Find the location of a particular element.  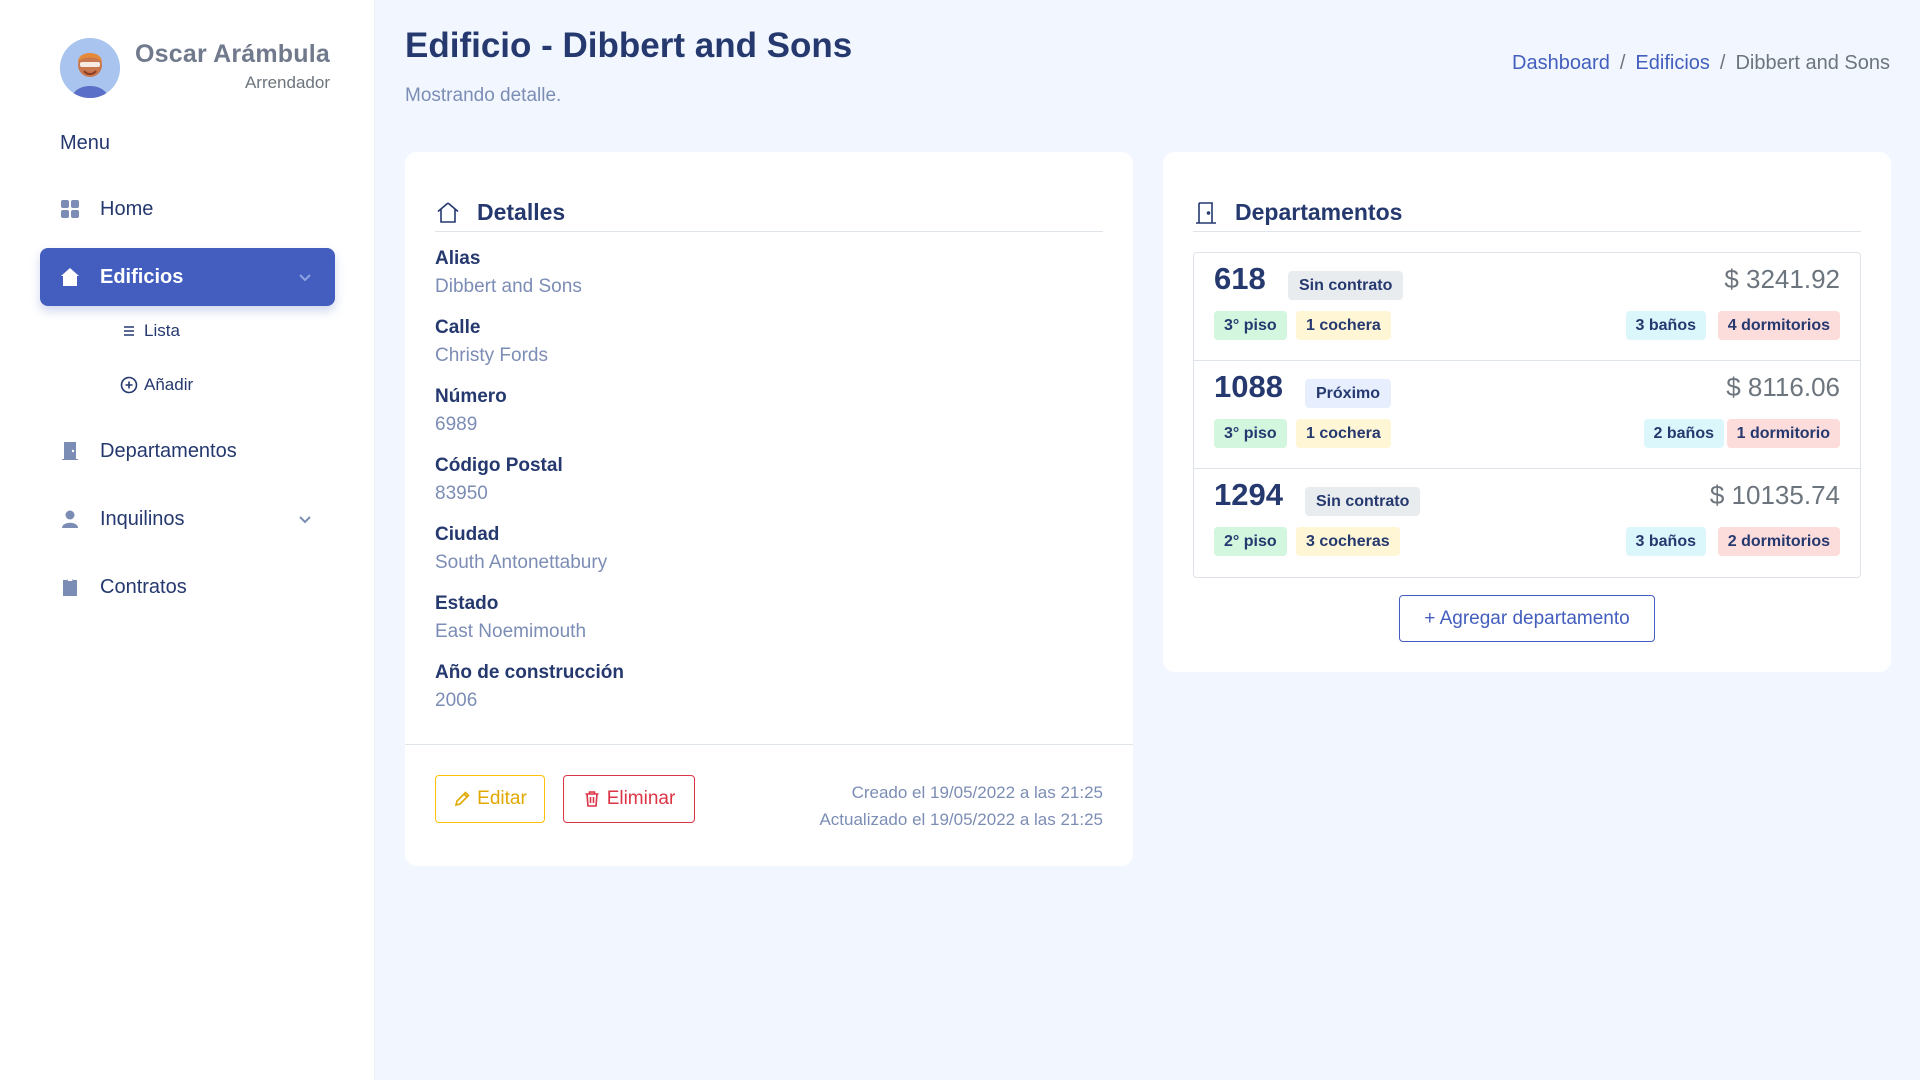

grid-icon is located at coordinates (70, 209).